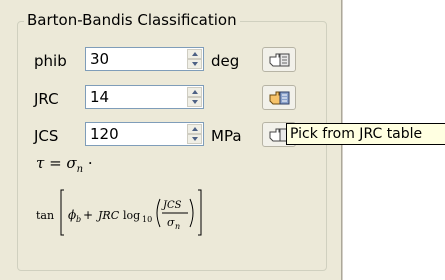 Image resolution: width=445 pixels, height=280 pixels. I want to click on formula-n-2: n, so click(177, 226).